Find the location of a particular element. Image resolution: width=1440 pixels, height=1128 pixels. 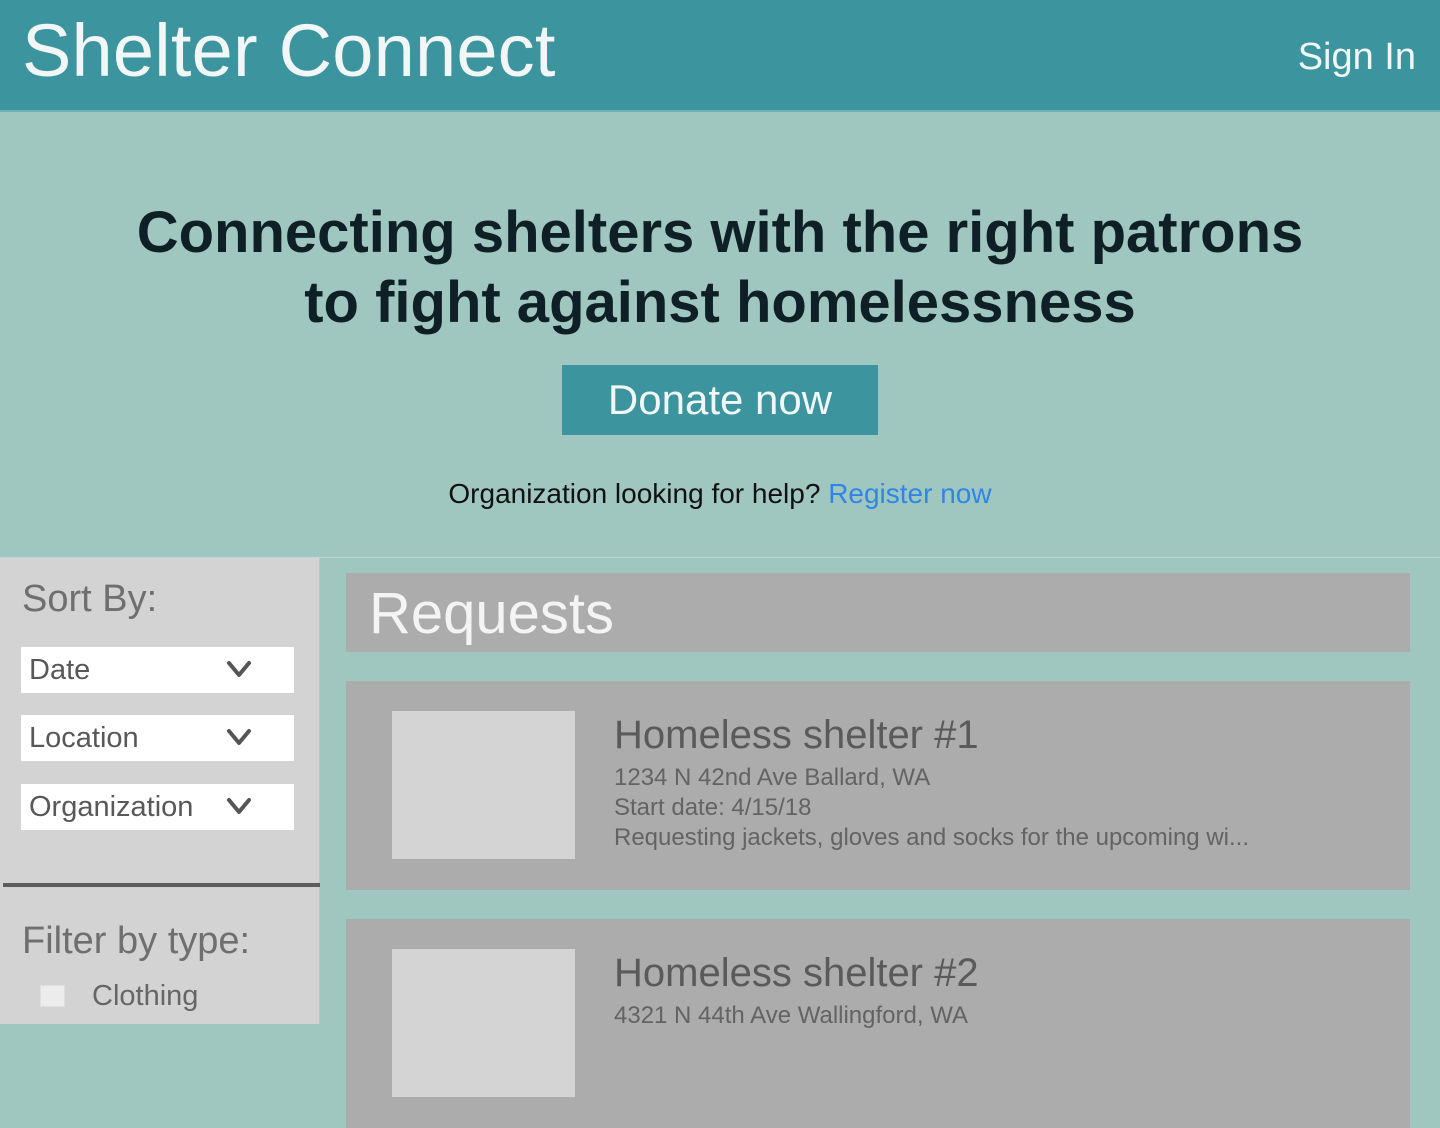

sort-date-label: Date is located at coordinates (60, 670).